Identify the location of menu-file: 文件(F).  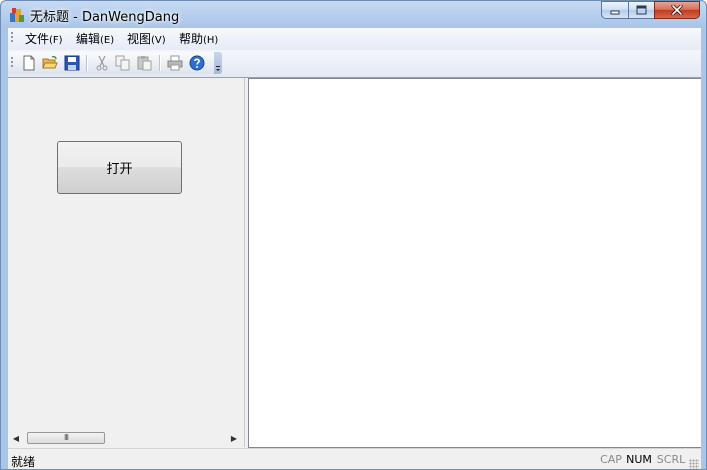
(44, 39).